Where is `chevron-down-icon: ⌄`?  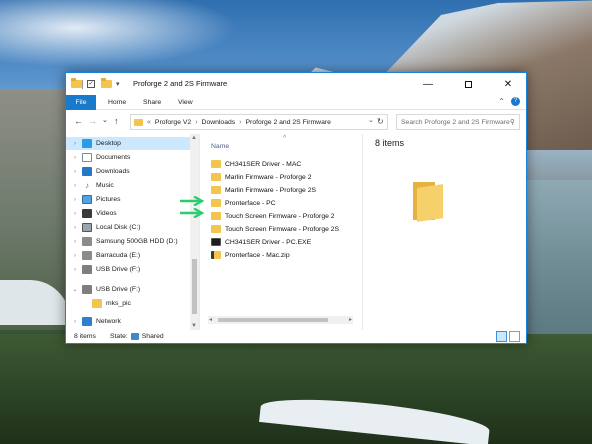
chevron-down-icon: ⌄ is located at coordinates (75, 289).